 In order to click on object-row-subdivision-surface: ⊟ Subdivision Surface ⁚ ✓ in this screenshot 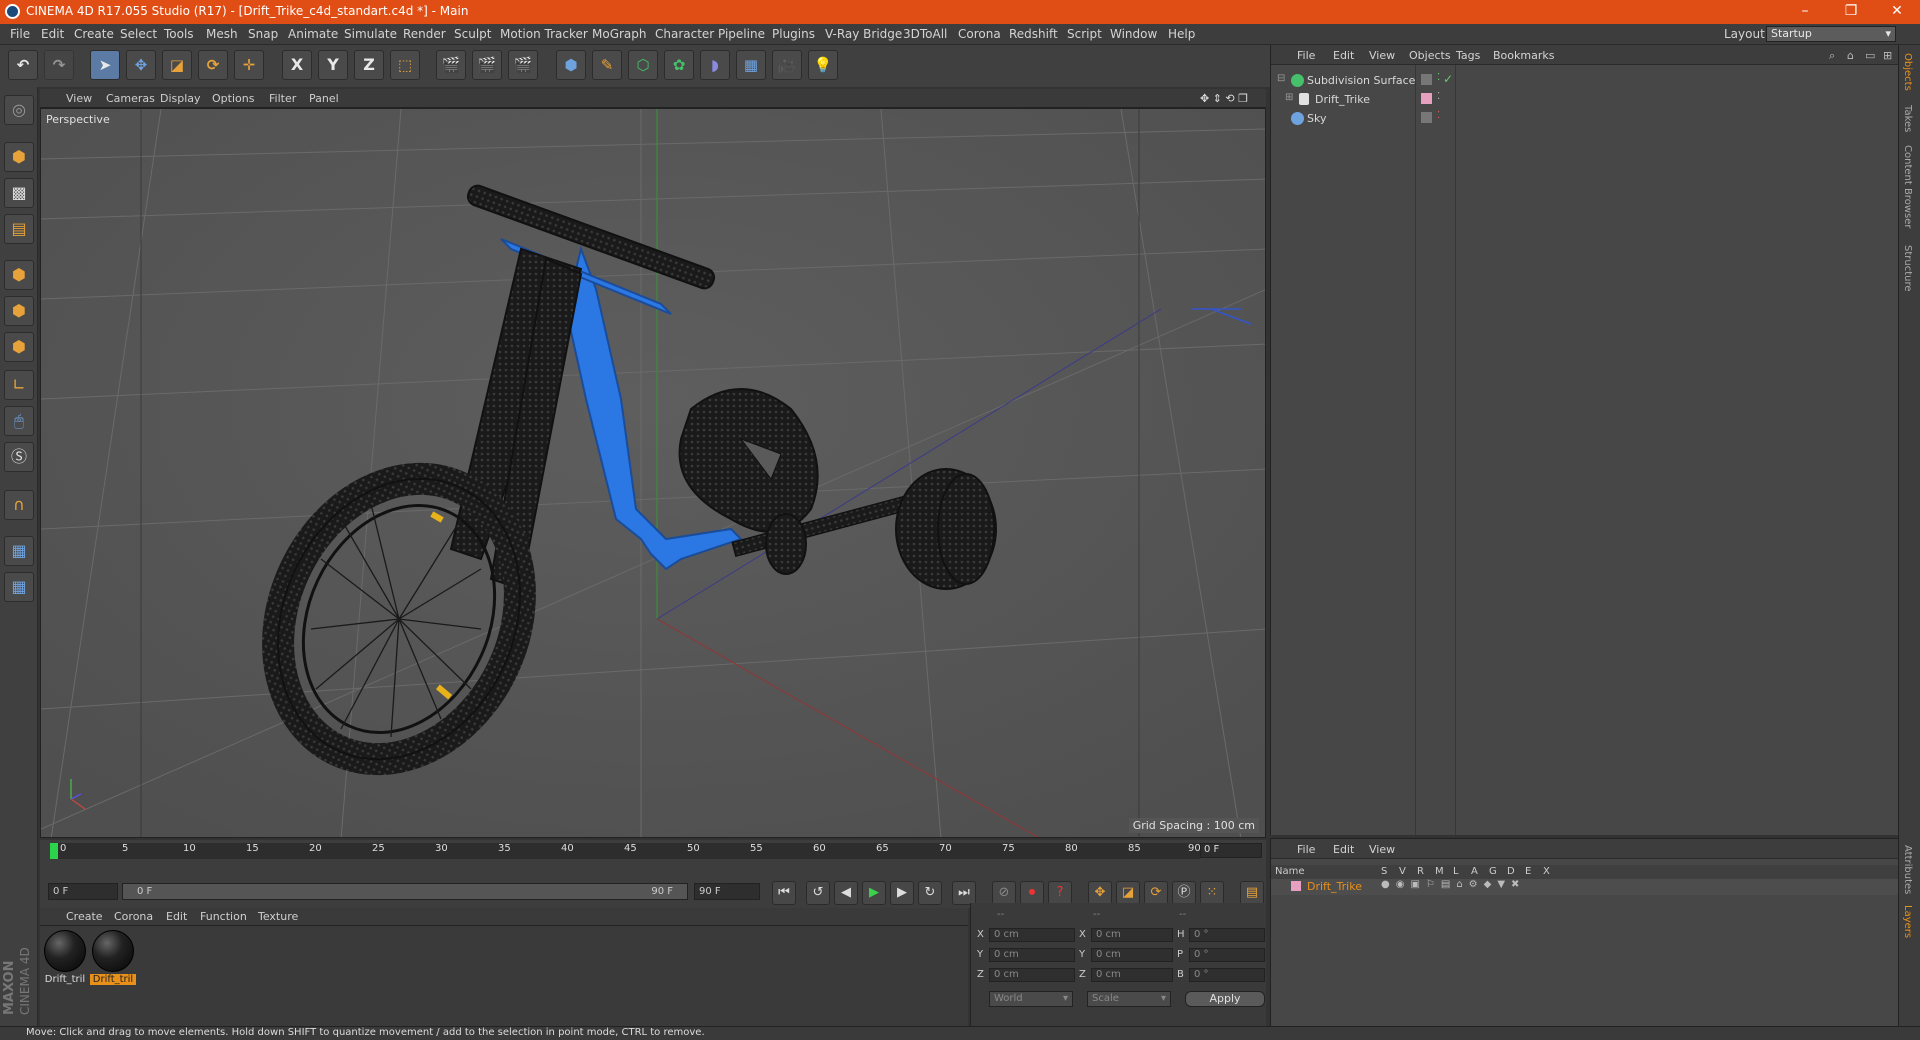, I will do `click(1585, 80)`.